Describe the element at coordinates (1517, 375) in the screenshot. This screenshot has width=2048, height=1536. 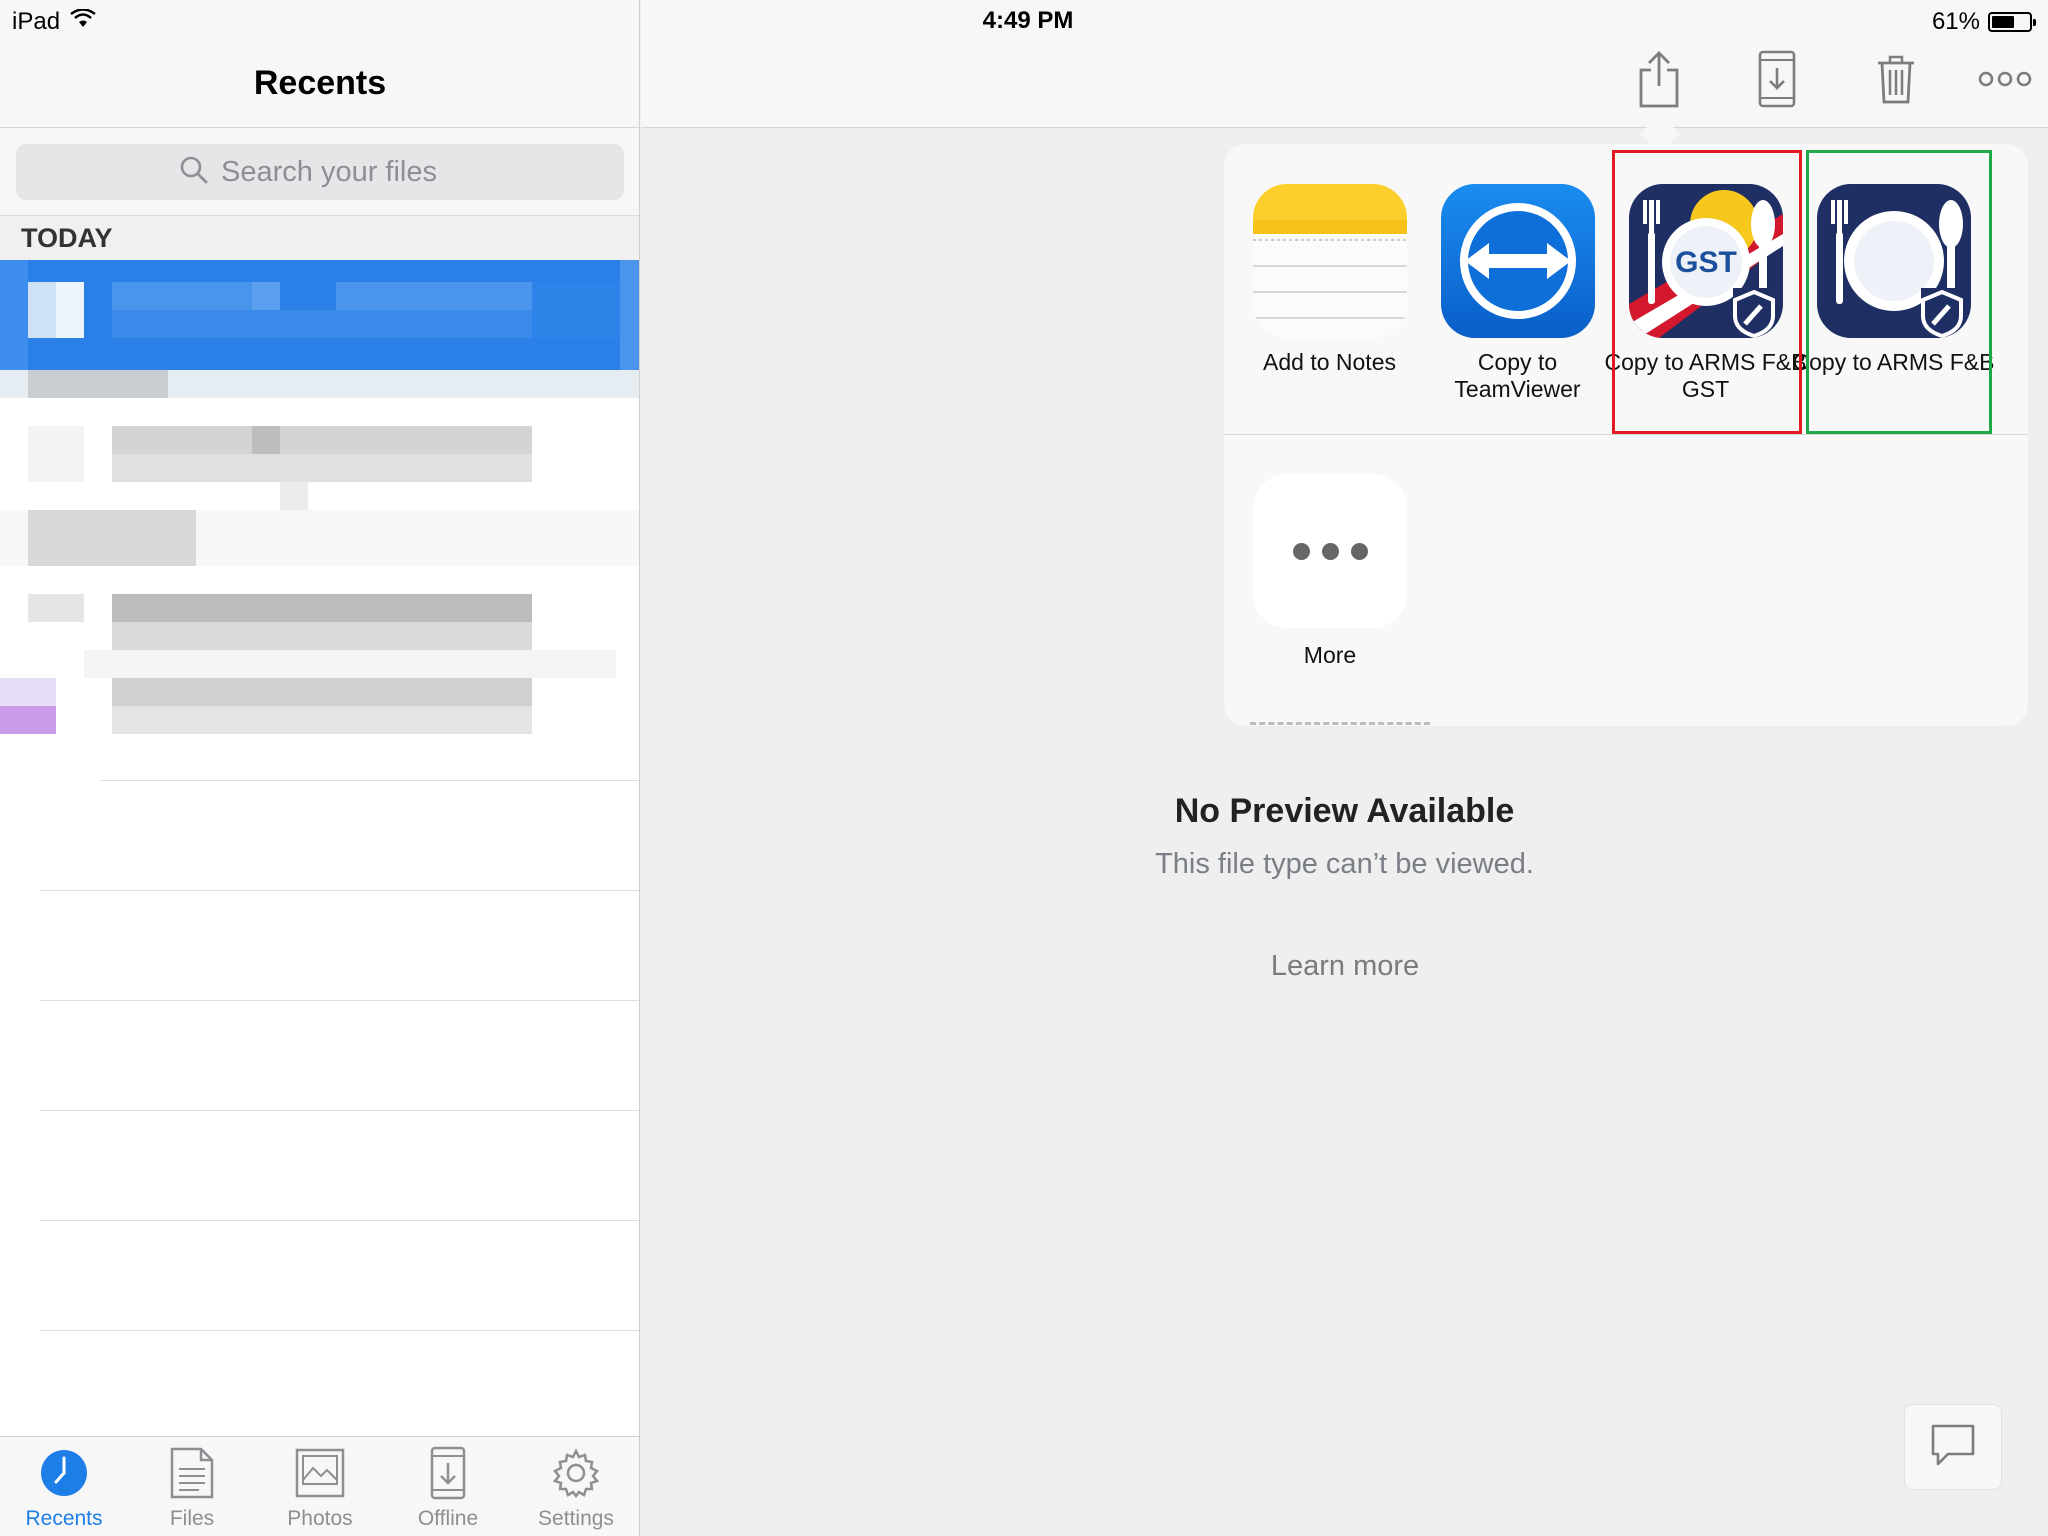
I see `share-app-label: Copy to TeamViewer` at that location.